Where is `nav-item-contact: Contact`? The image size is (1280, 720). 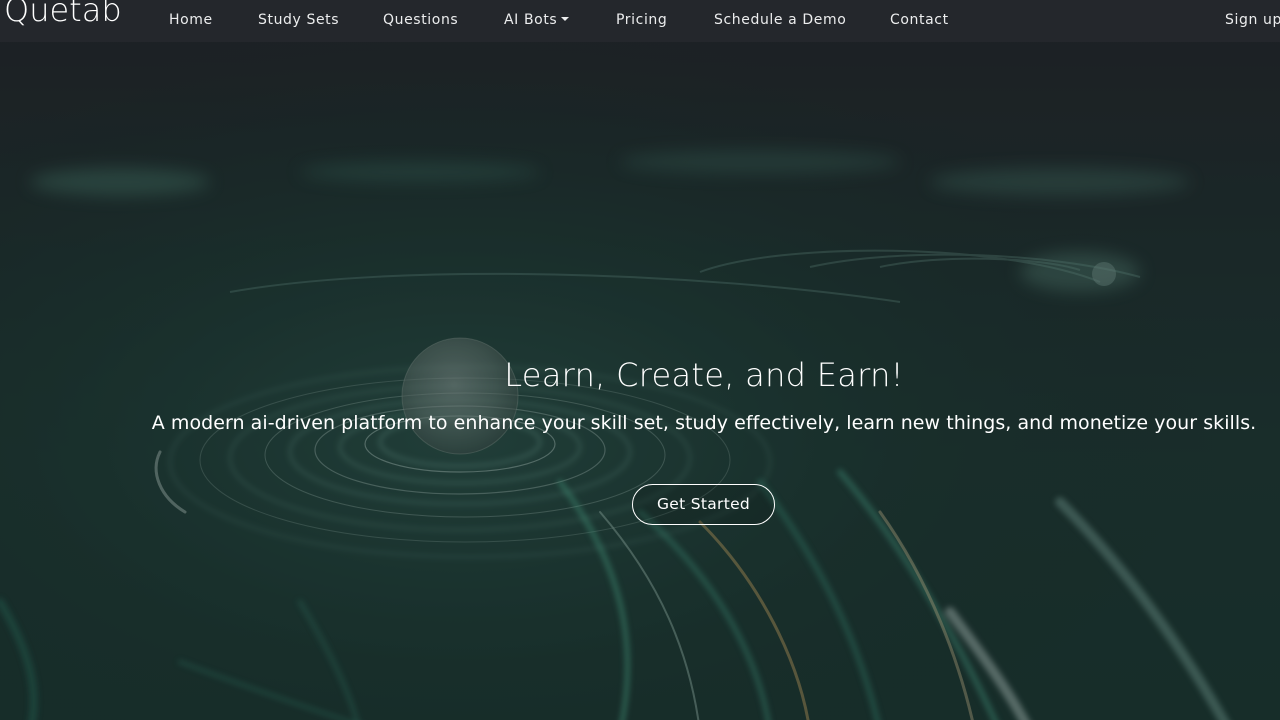
nav-item-contact: Contact is located at coordinates (919, 20).